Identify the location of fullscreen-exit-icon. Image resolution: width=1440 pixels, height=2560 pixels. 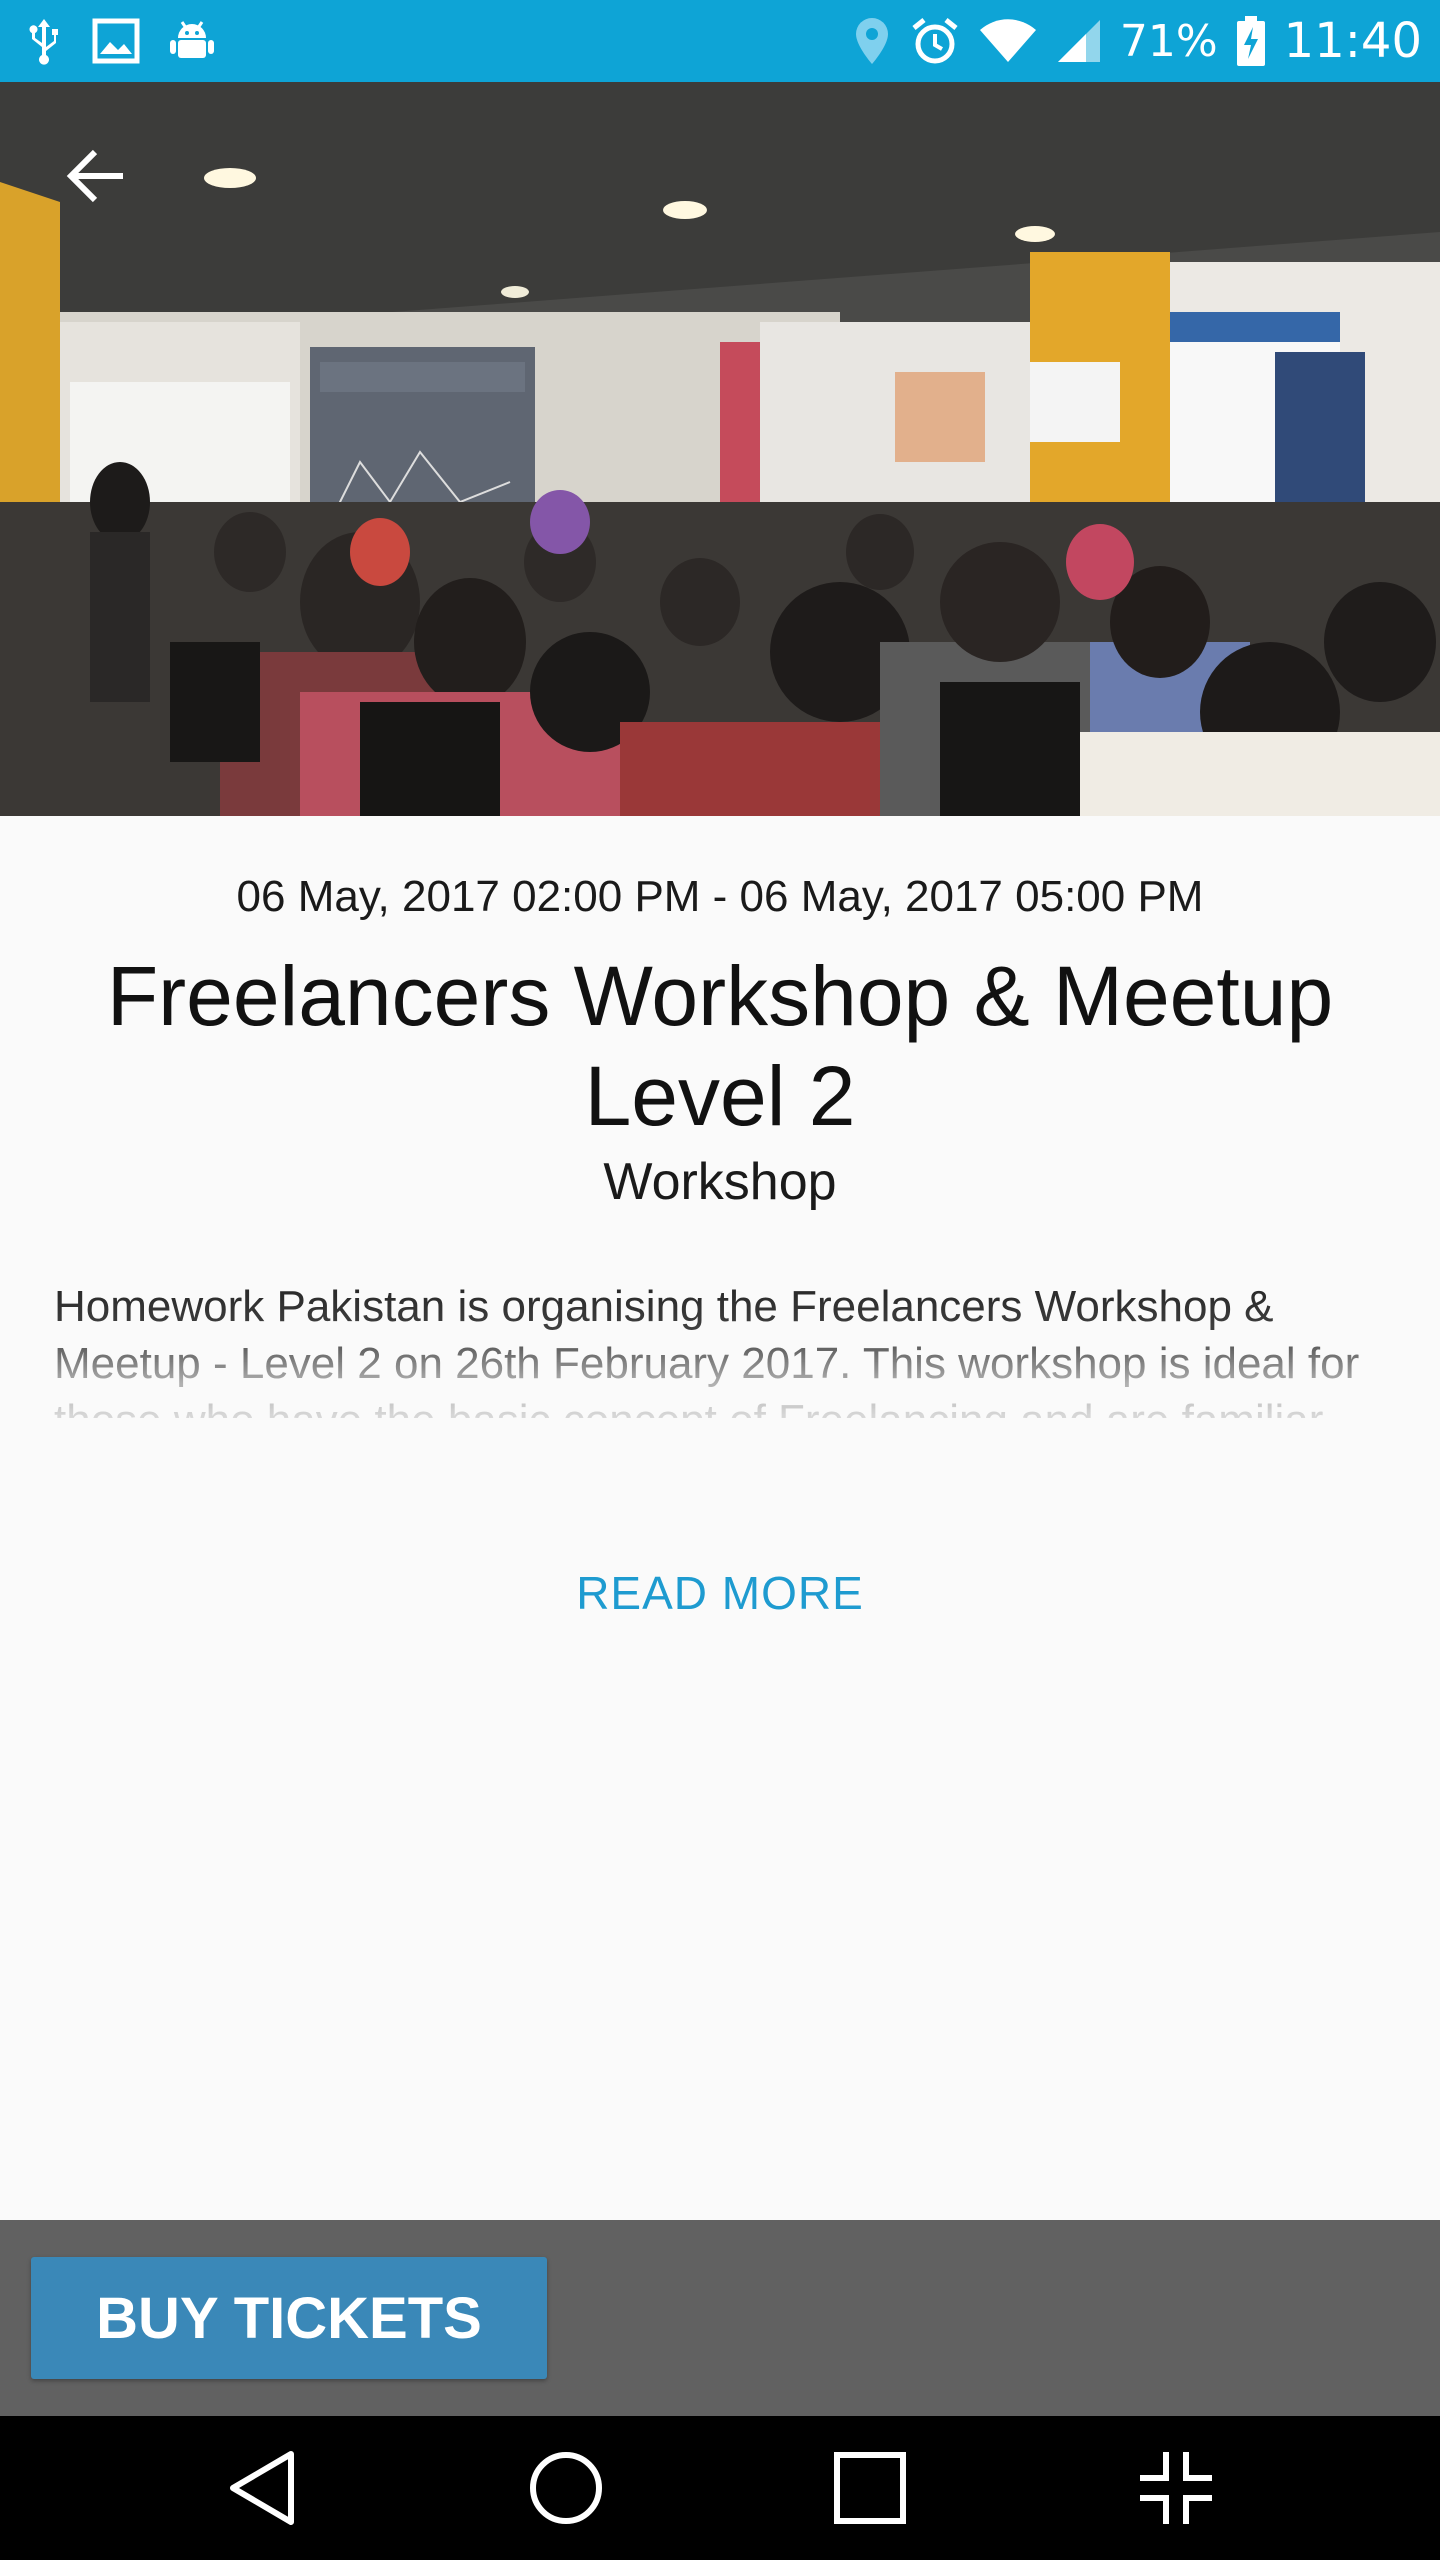
(1176, 2488).